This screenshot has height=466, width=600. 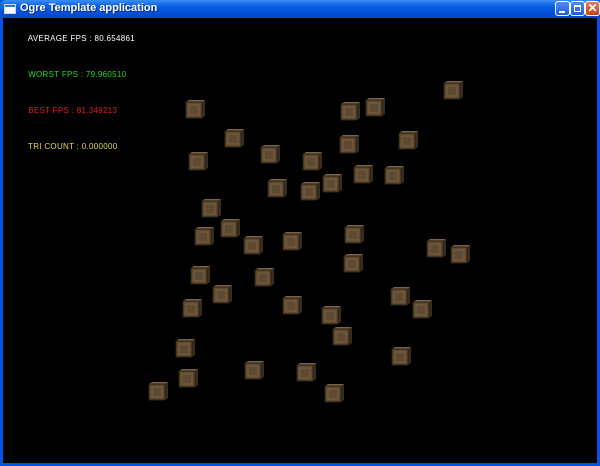 I want to click on title-bar: Ogre Template application ✕, so click(x=300, y=9).